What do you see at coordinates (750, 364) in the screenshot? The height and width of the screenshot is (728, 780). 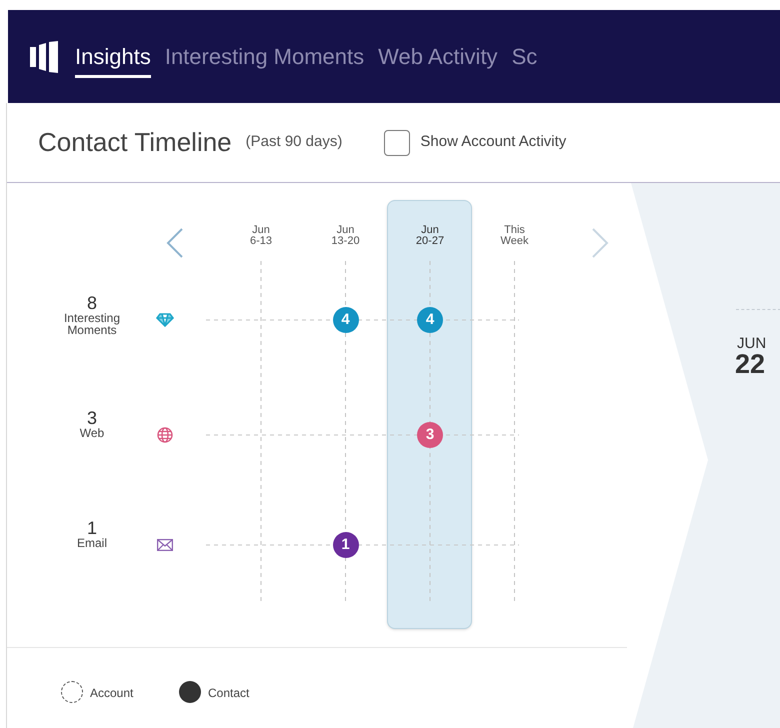 I see `day-number: 22` at bounding box center [750, 364].